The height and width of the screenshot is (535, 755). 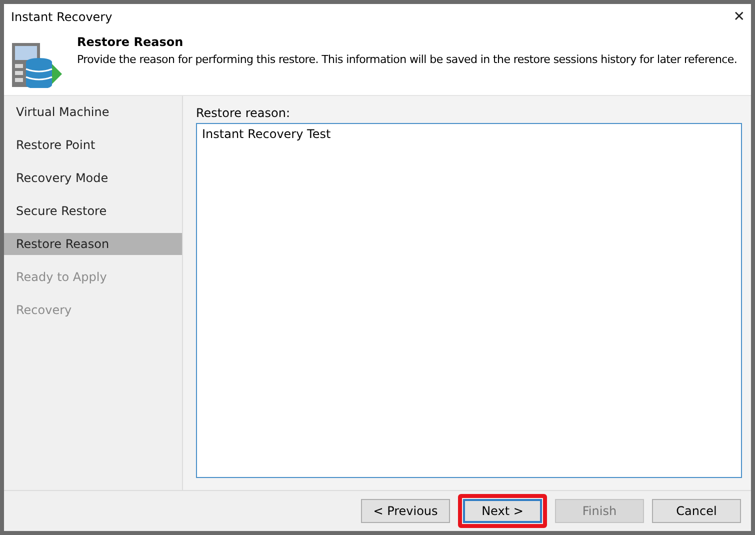 I want to click on step-item: Virtual Machine, so click(x=93, y=112).